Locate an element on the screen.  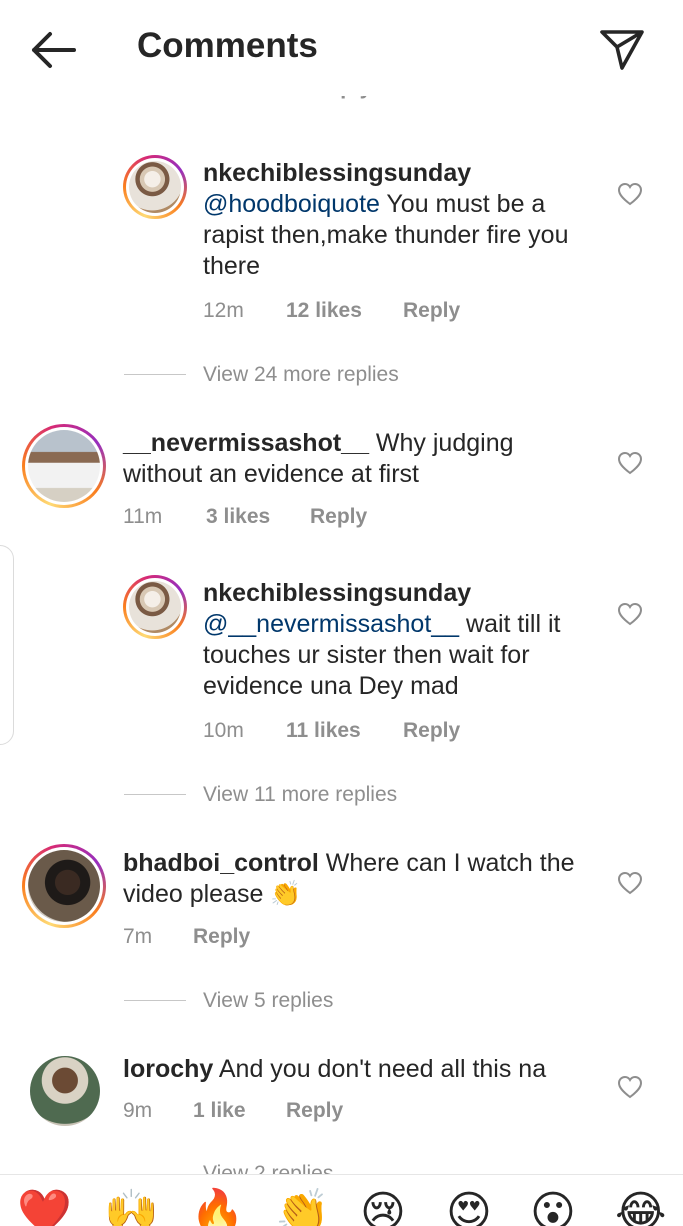
comment-meta: 12m 12 likes Reply is located at coordinates (403, 312).